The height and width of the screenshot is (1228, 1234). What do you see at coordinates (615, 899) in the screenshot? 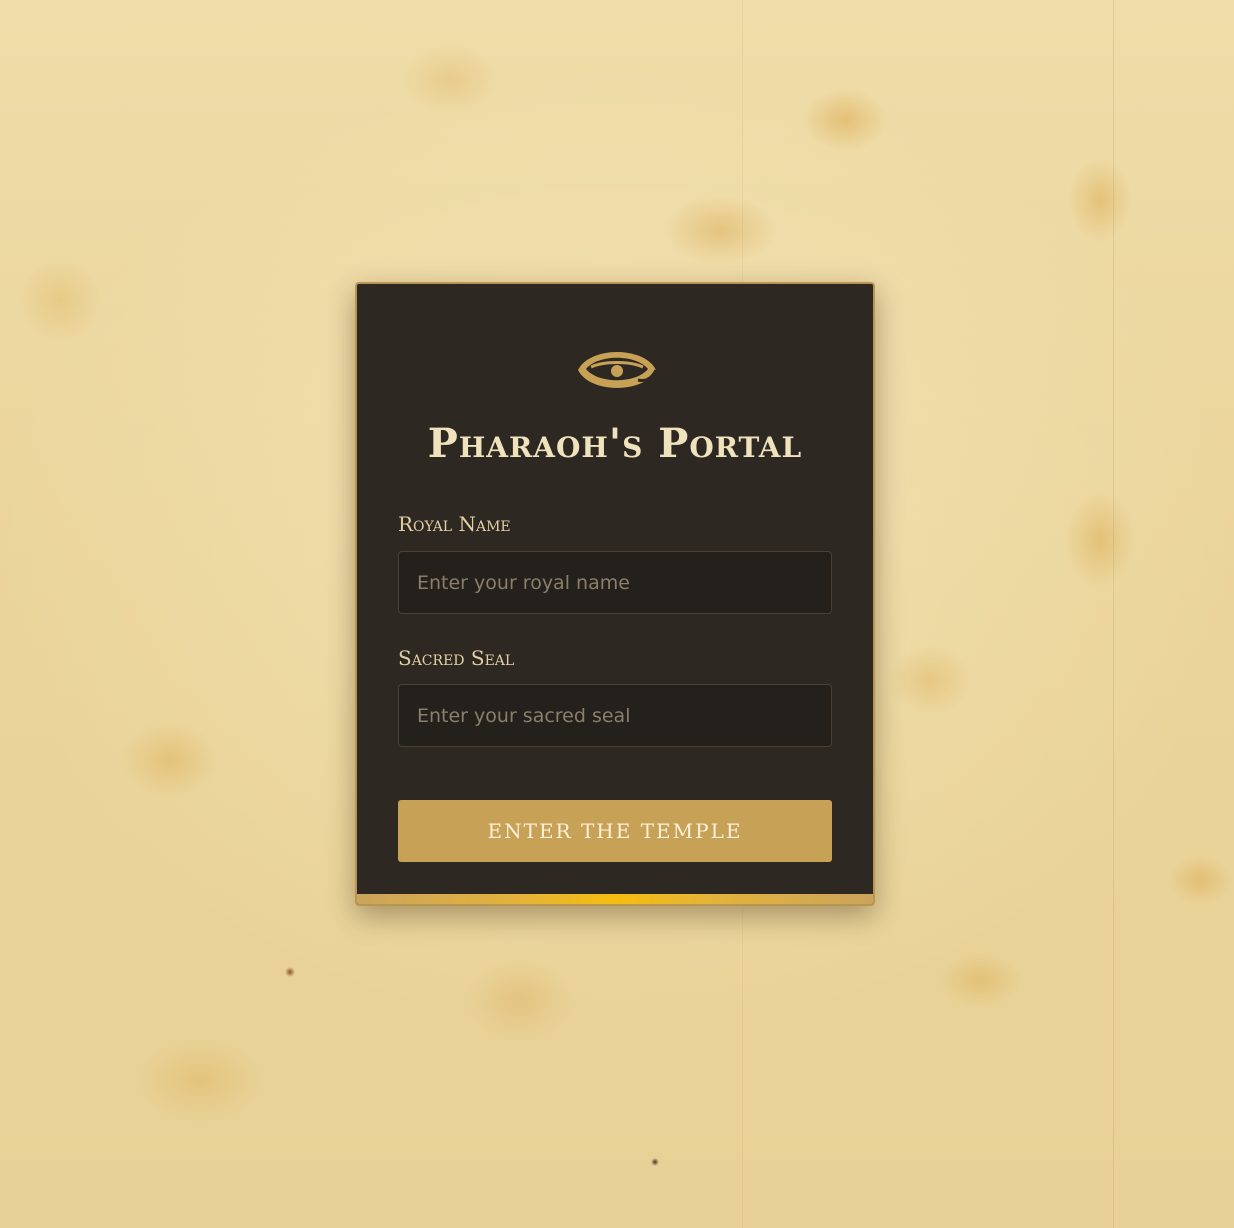
I see `card-accent-bar` at bounding box center [615, 899].